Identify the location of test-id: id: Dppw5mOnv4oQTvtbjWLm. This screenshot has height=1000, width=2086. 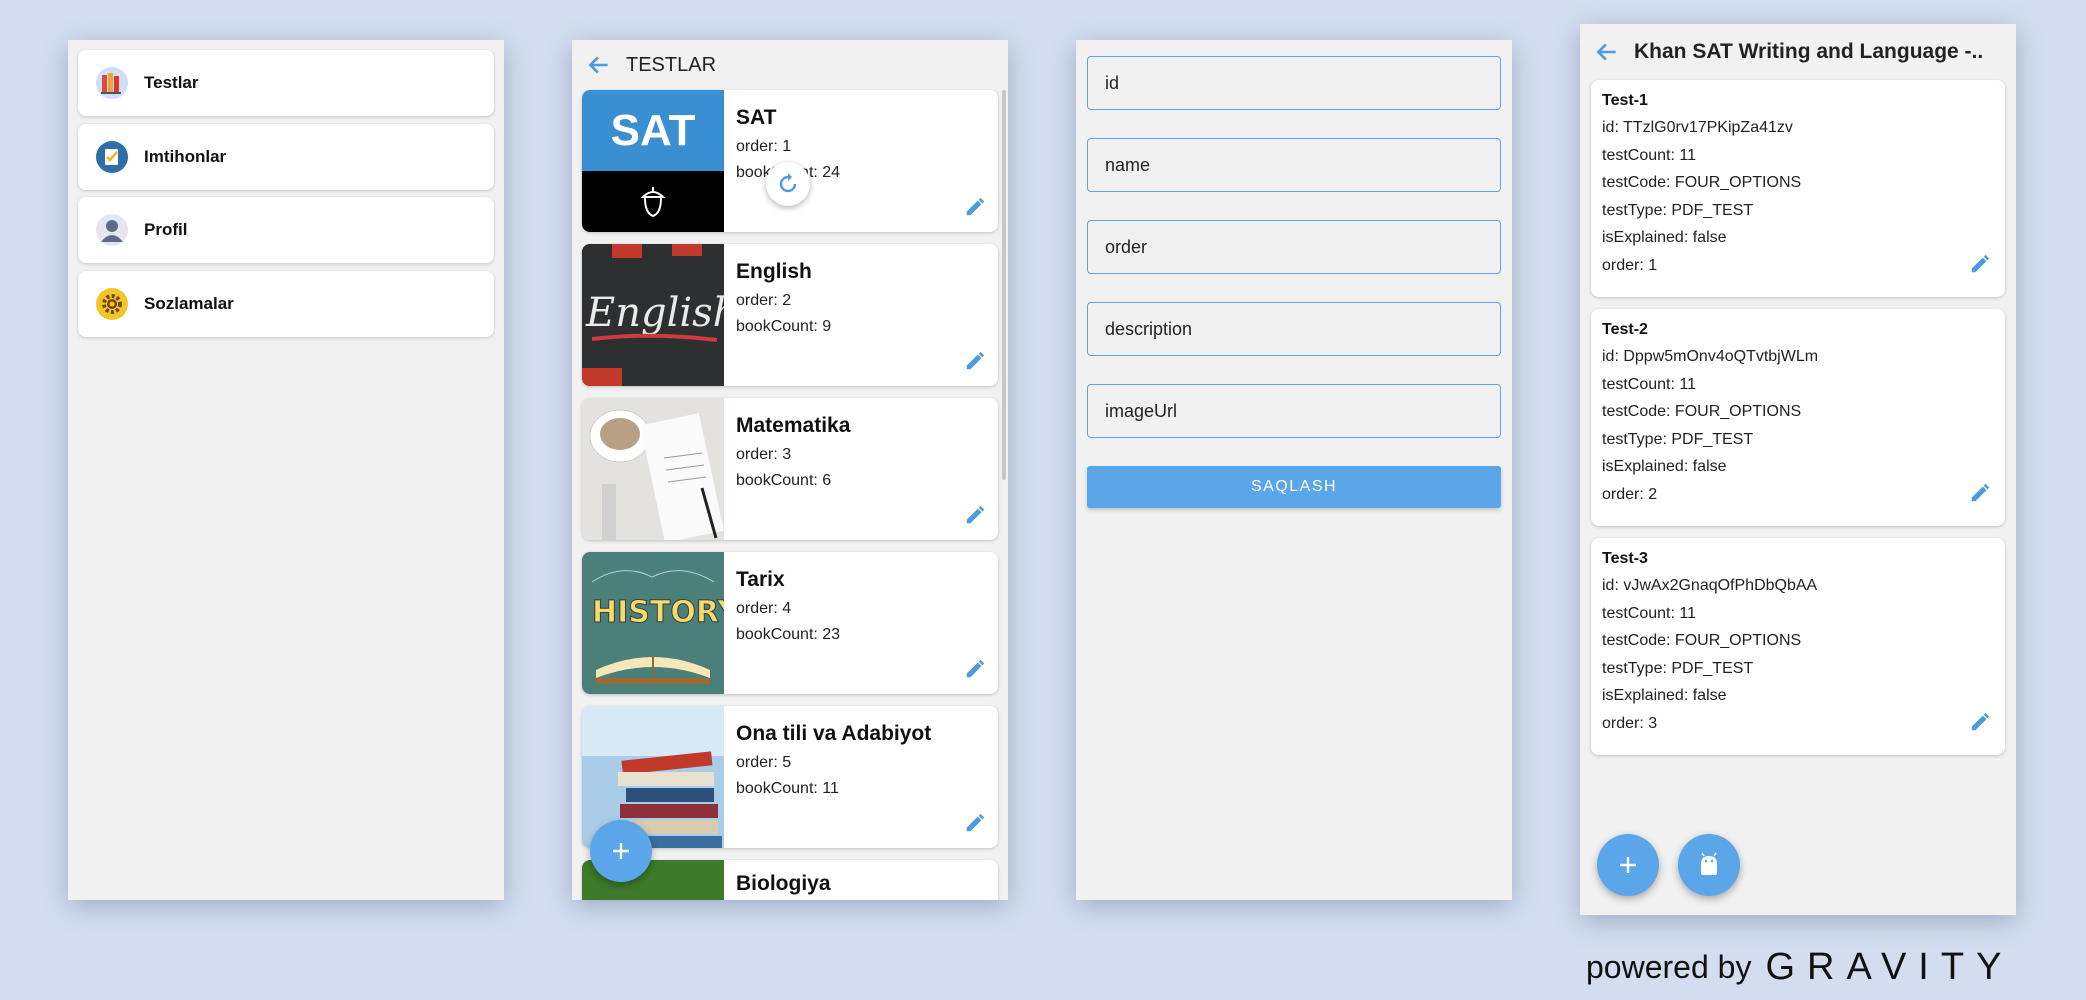
(1710, 356).